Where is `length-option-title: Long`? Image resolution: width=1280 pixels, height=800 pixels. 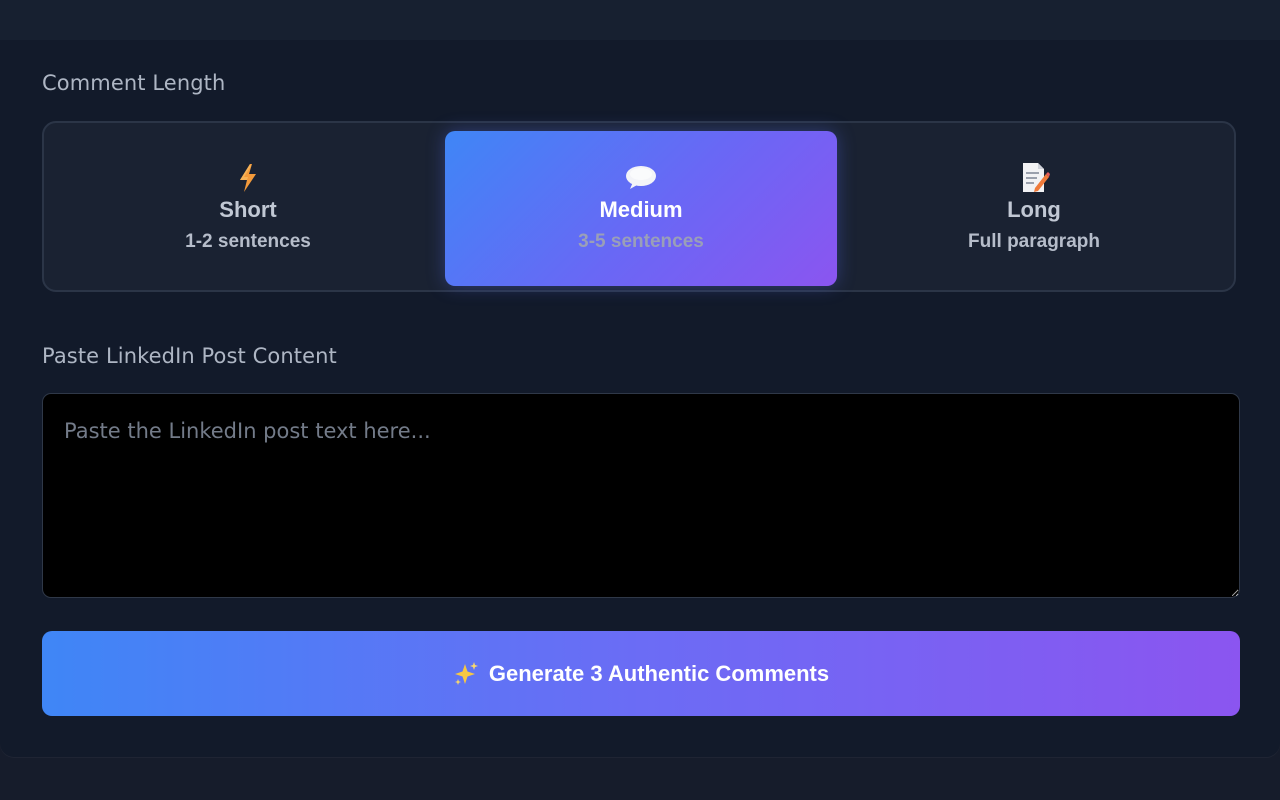 length-option-title: Long is located at coordinates (1034, 209).